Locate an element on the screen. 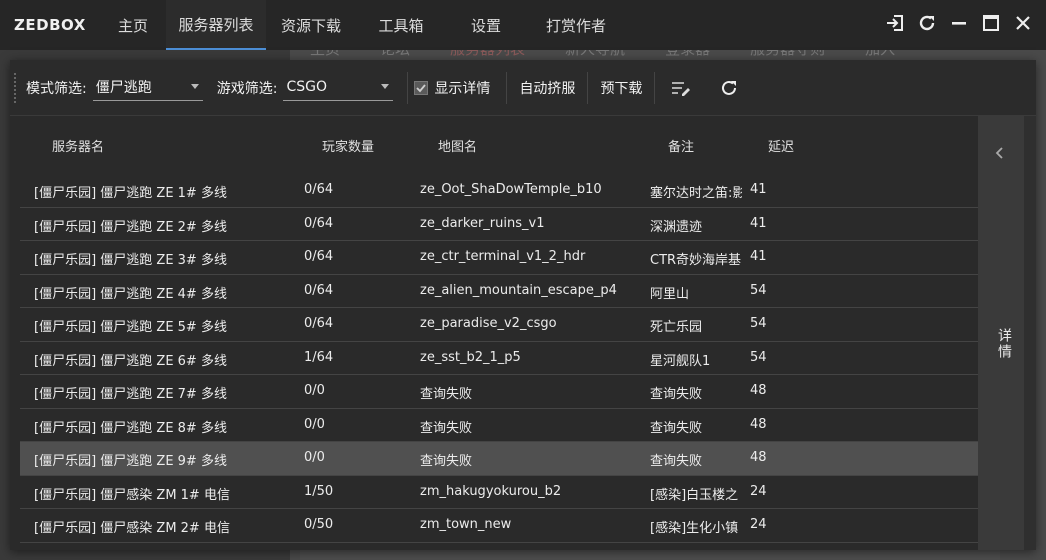 This screenshot has height=560, width=1046. toolbar-grip is located at coordinates (15, 87).